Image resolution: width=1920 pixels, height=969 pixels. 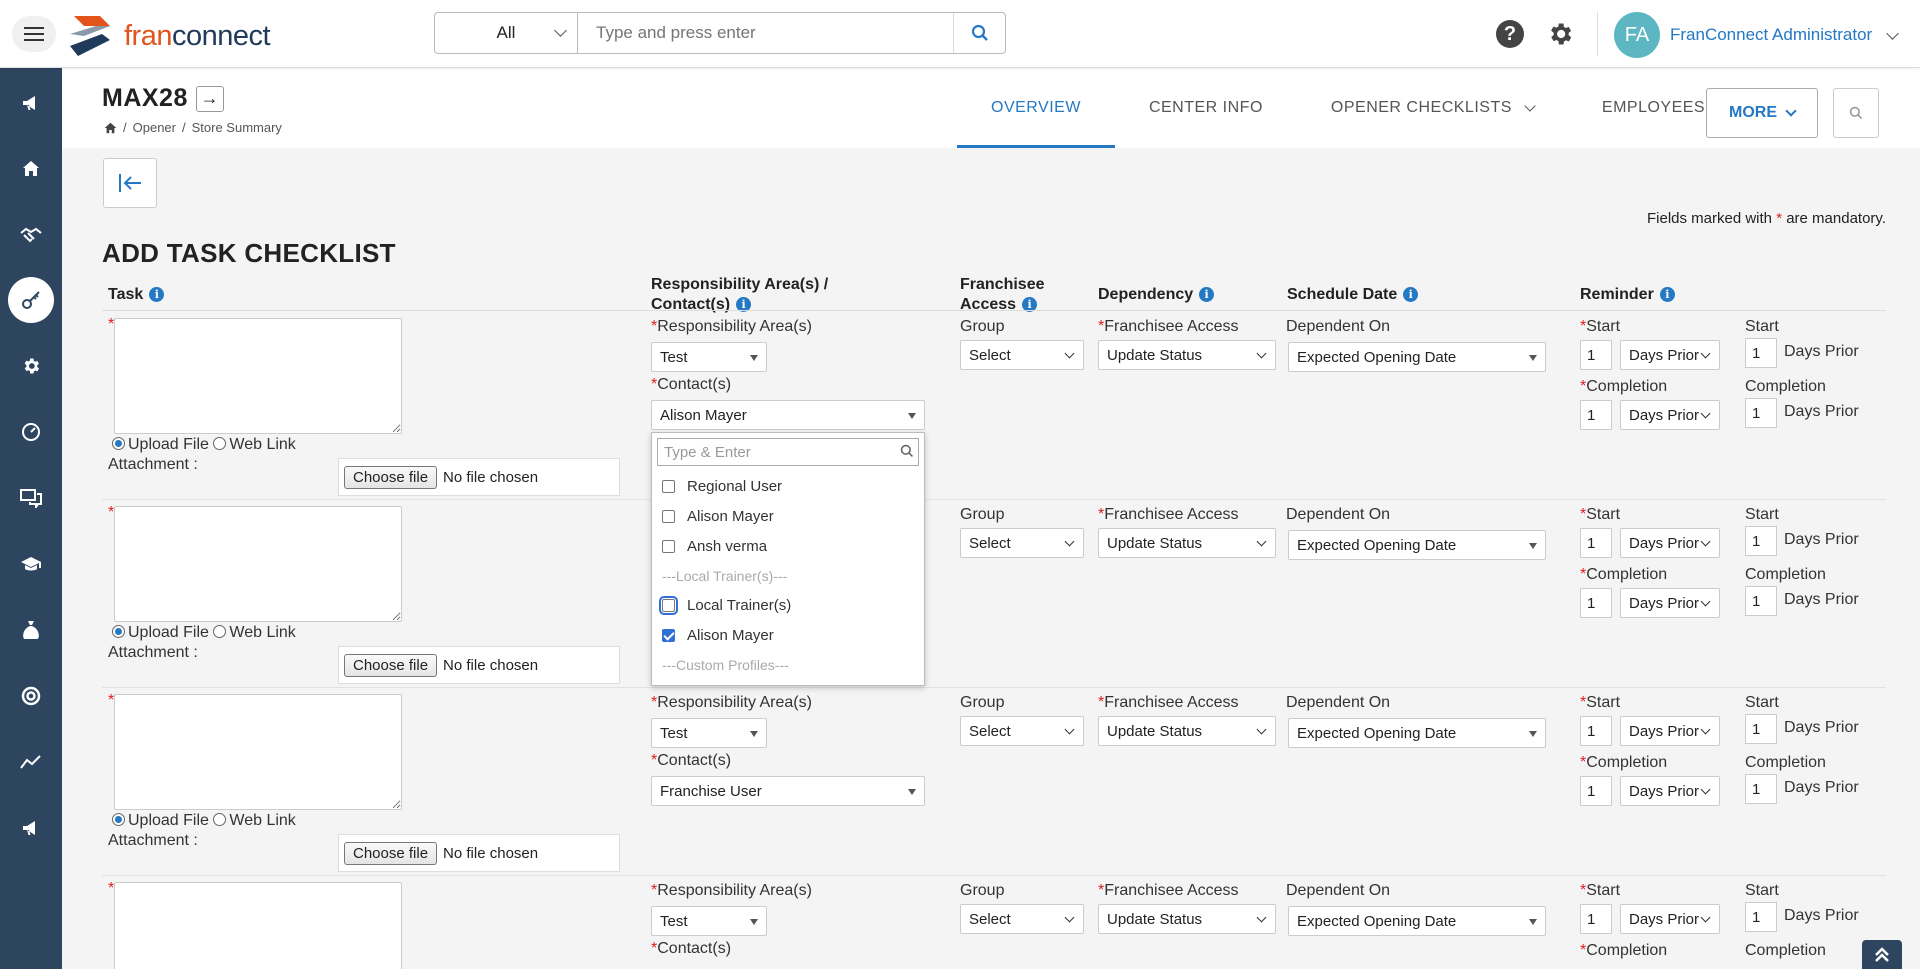 I want to click on dropdown-option: Ansh verma, so click(x=714, y=546).